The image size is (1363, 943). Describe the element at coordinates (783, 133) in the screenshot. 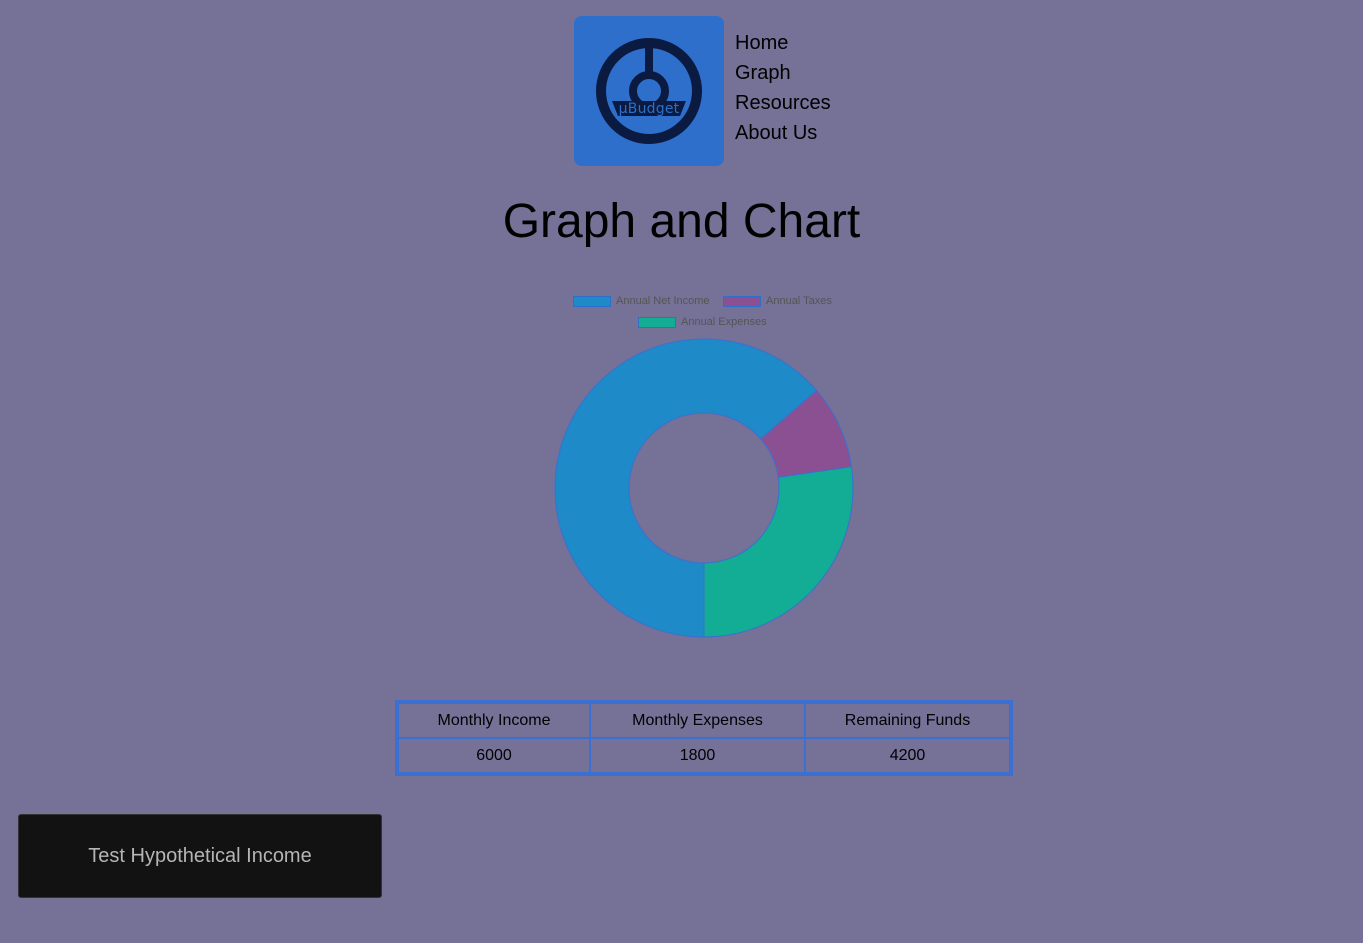

I see `nav-about-us-link: About Us` at that location.